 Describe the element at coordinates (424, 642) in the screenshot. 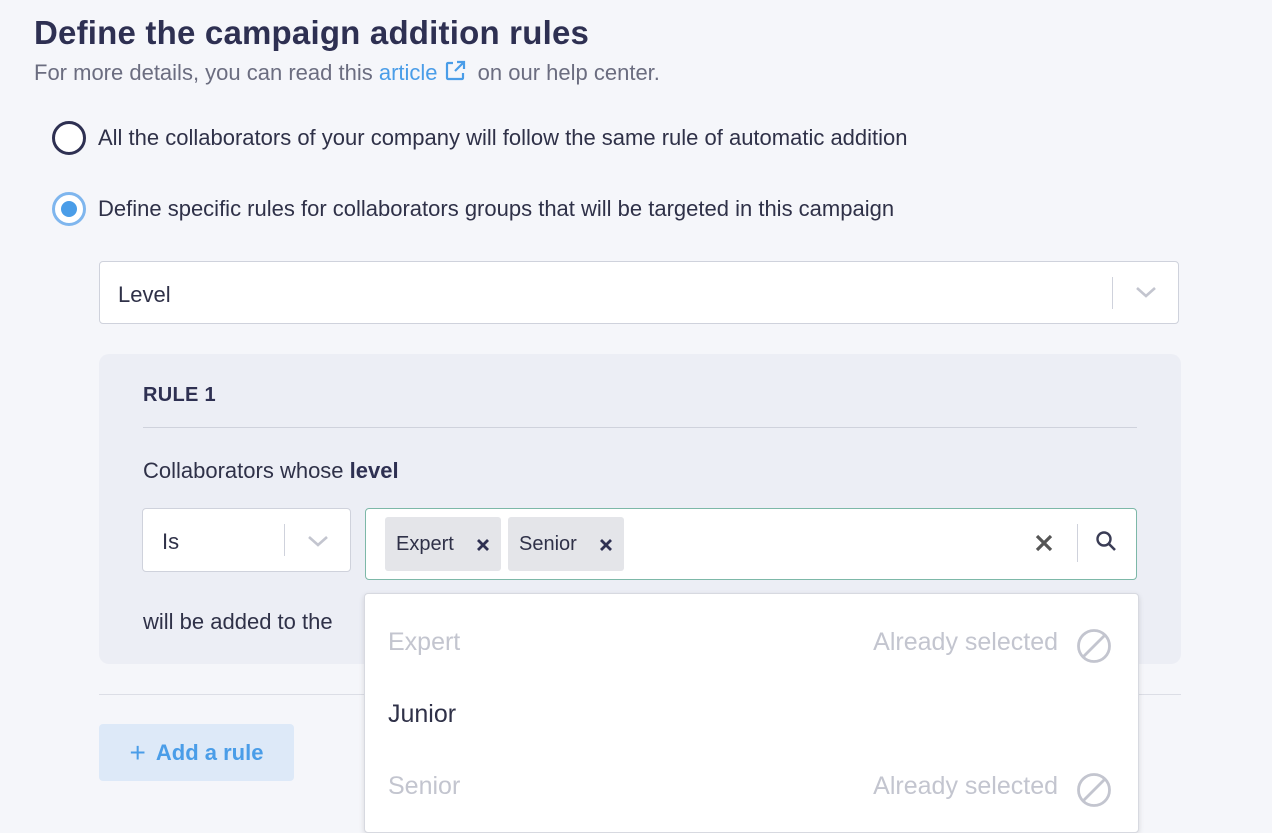

I see `option-label: Expert` at that location.